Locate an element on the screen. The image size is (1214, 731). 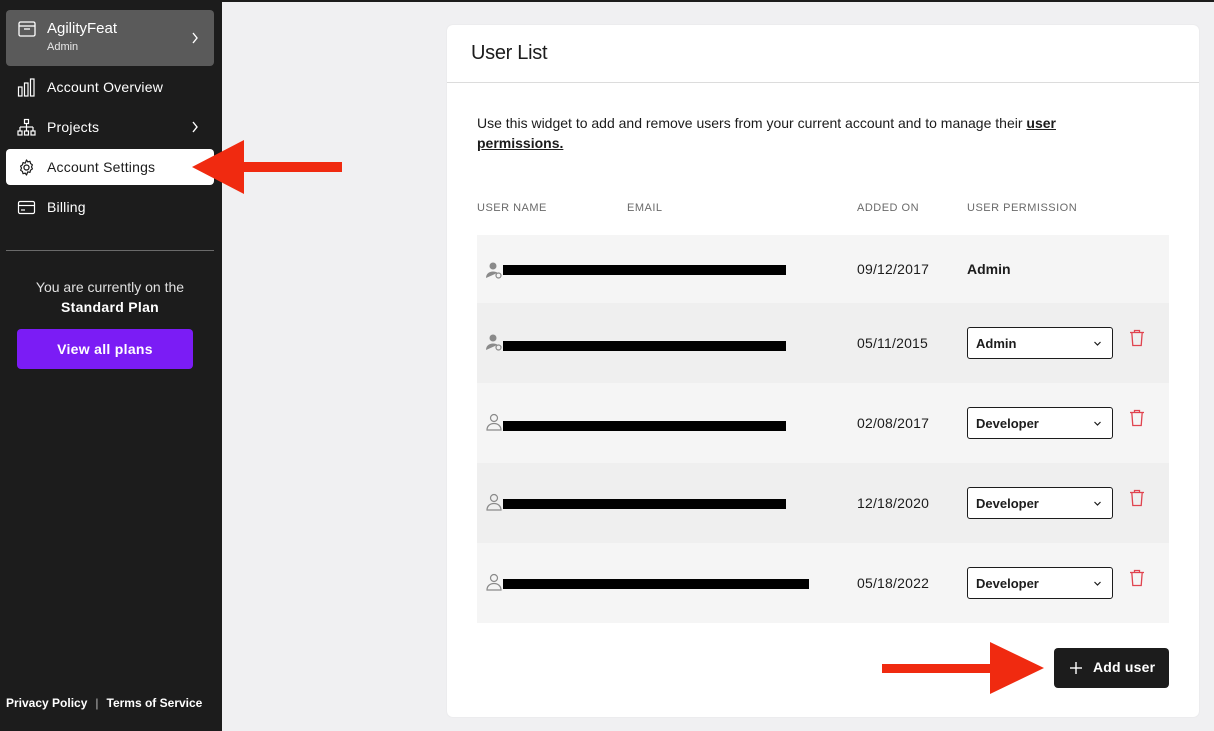
permission-select: Admin is located at coordinates (1040, 343).